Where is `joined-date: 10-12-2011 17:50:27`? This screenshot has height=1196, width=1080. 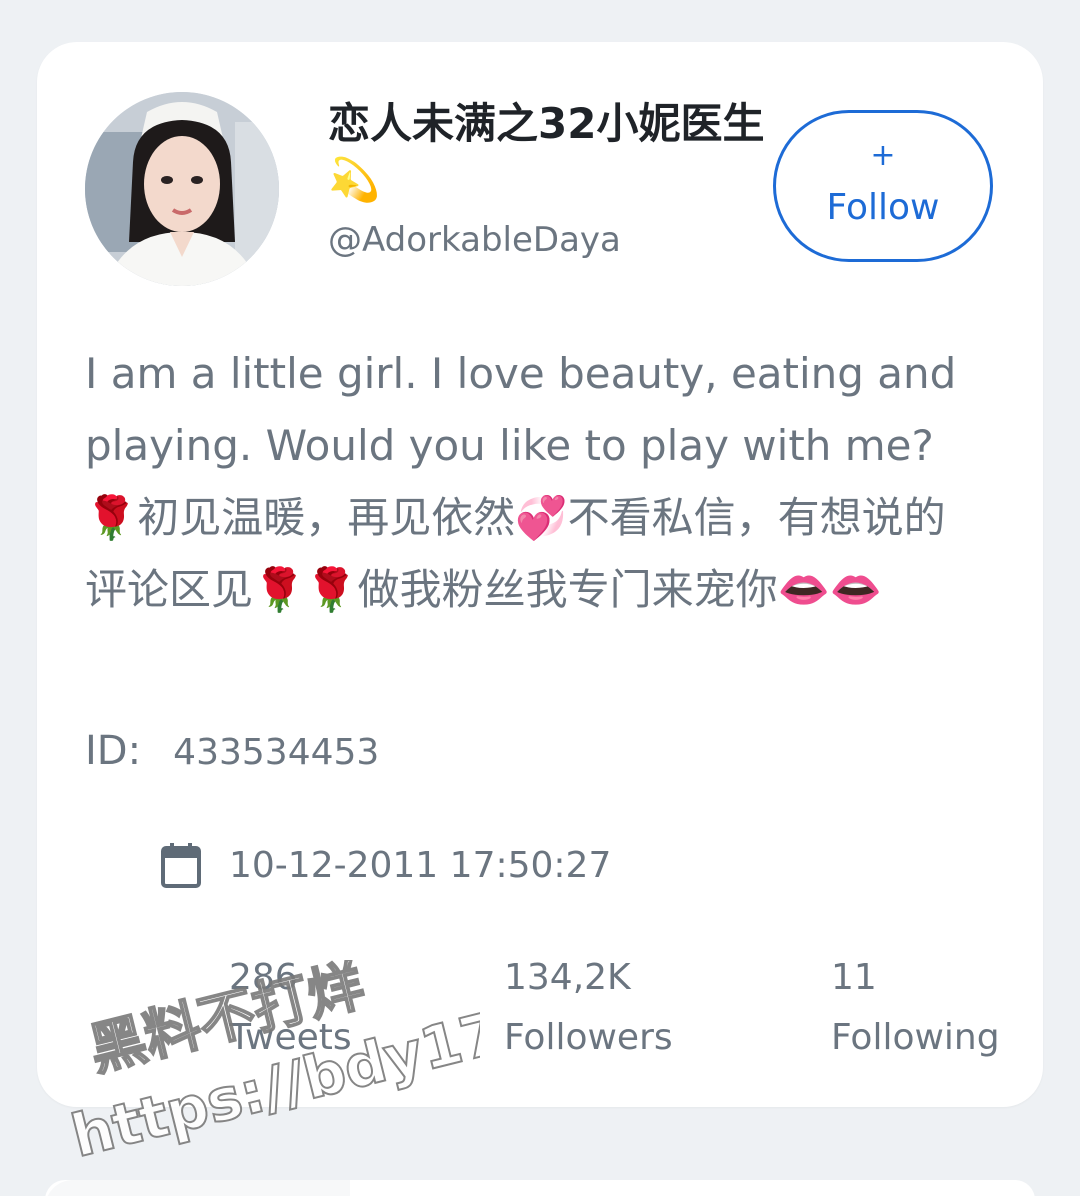 joined-date: 10-12-2011 17:50:27 is located at coordinates (420, 865).